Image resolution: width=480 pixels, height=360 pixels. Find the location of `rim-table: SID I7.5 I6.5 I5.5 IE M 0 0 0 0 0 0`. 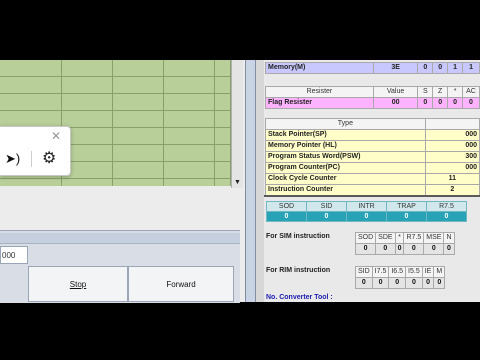

rim-table: SID I7.5 I6.5 I5.5 IE M 0 0 0 0 0 0 is located at coordinates (400, 277).